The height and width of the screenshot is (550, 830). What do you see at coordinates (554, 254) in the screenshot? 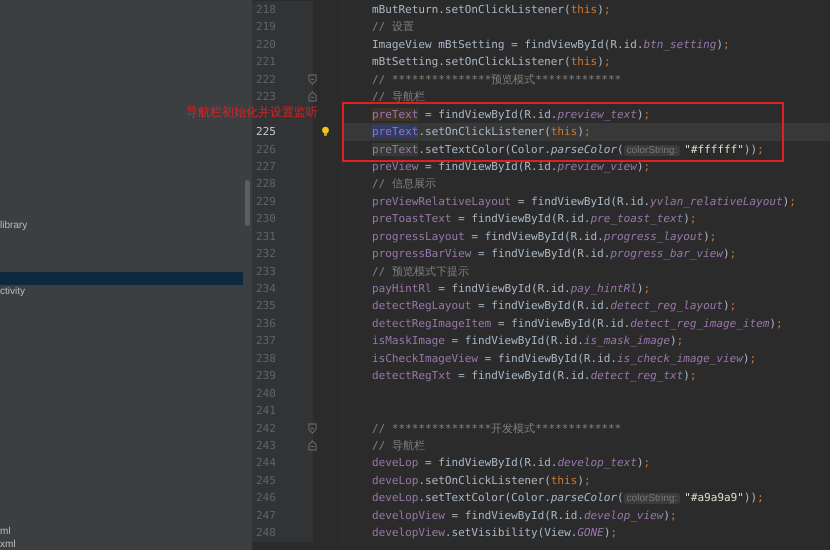
I see `code-line: progressBarView = findViewById(R.id.progress_bar_view);` at bounding box center [554, 254].